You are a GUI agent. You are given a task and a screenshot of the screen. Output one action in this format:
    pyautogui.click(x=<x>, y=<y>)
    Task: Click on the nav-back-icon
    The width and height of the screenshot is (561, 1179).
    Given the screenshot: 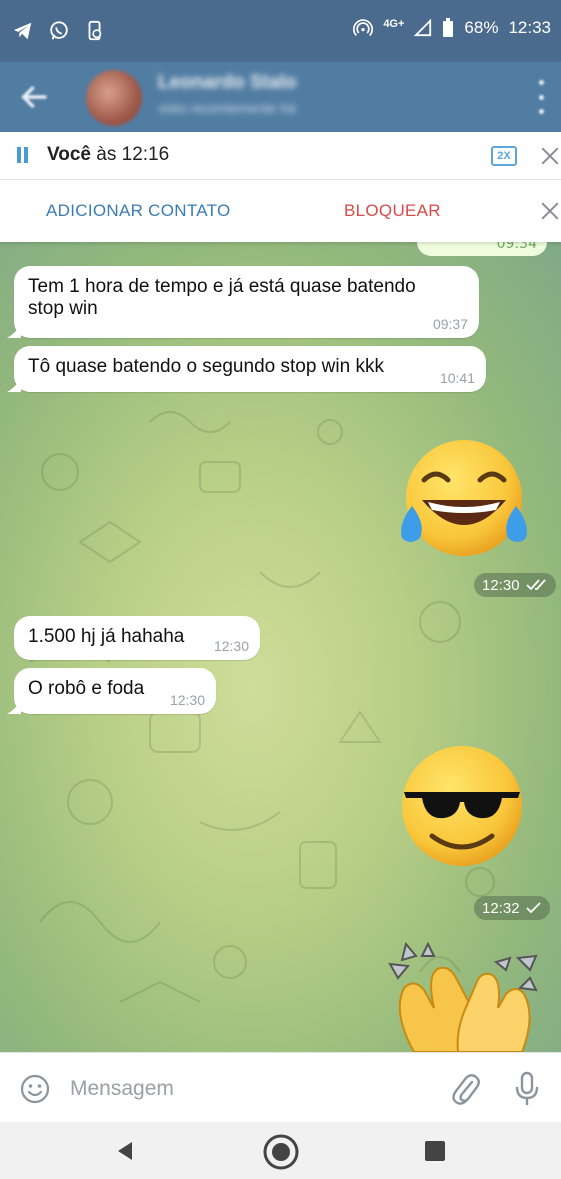 What is the action you would take?
    pyautogui.click(x=125, y=1151)
    